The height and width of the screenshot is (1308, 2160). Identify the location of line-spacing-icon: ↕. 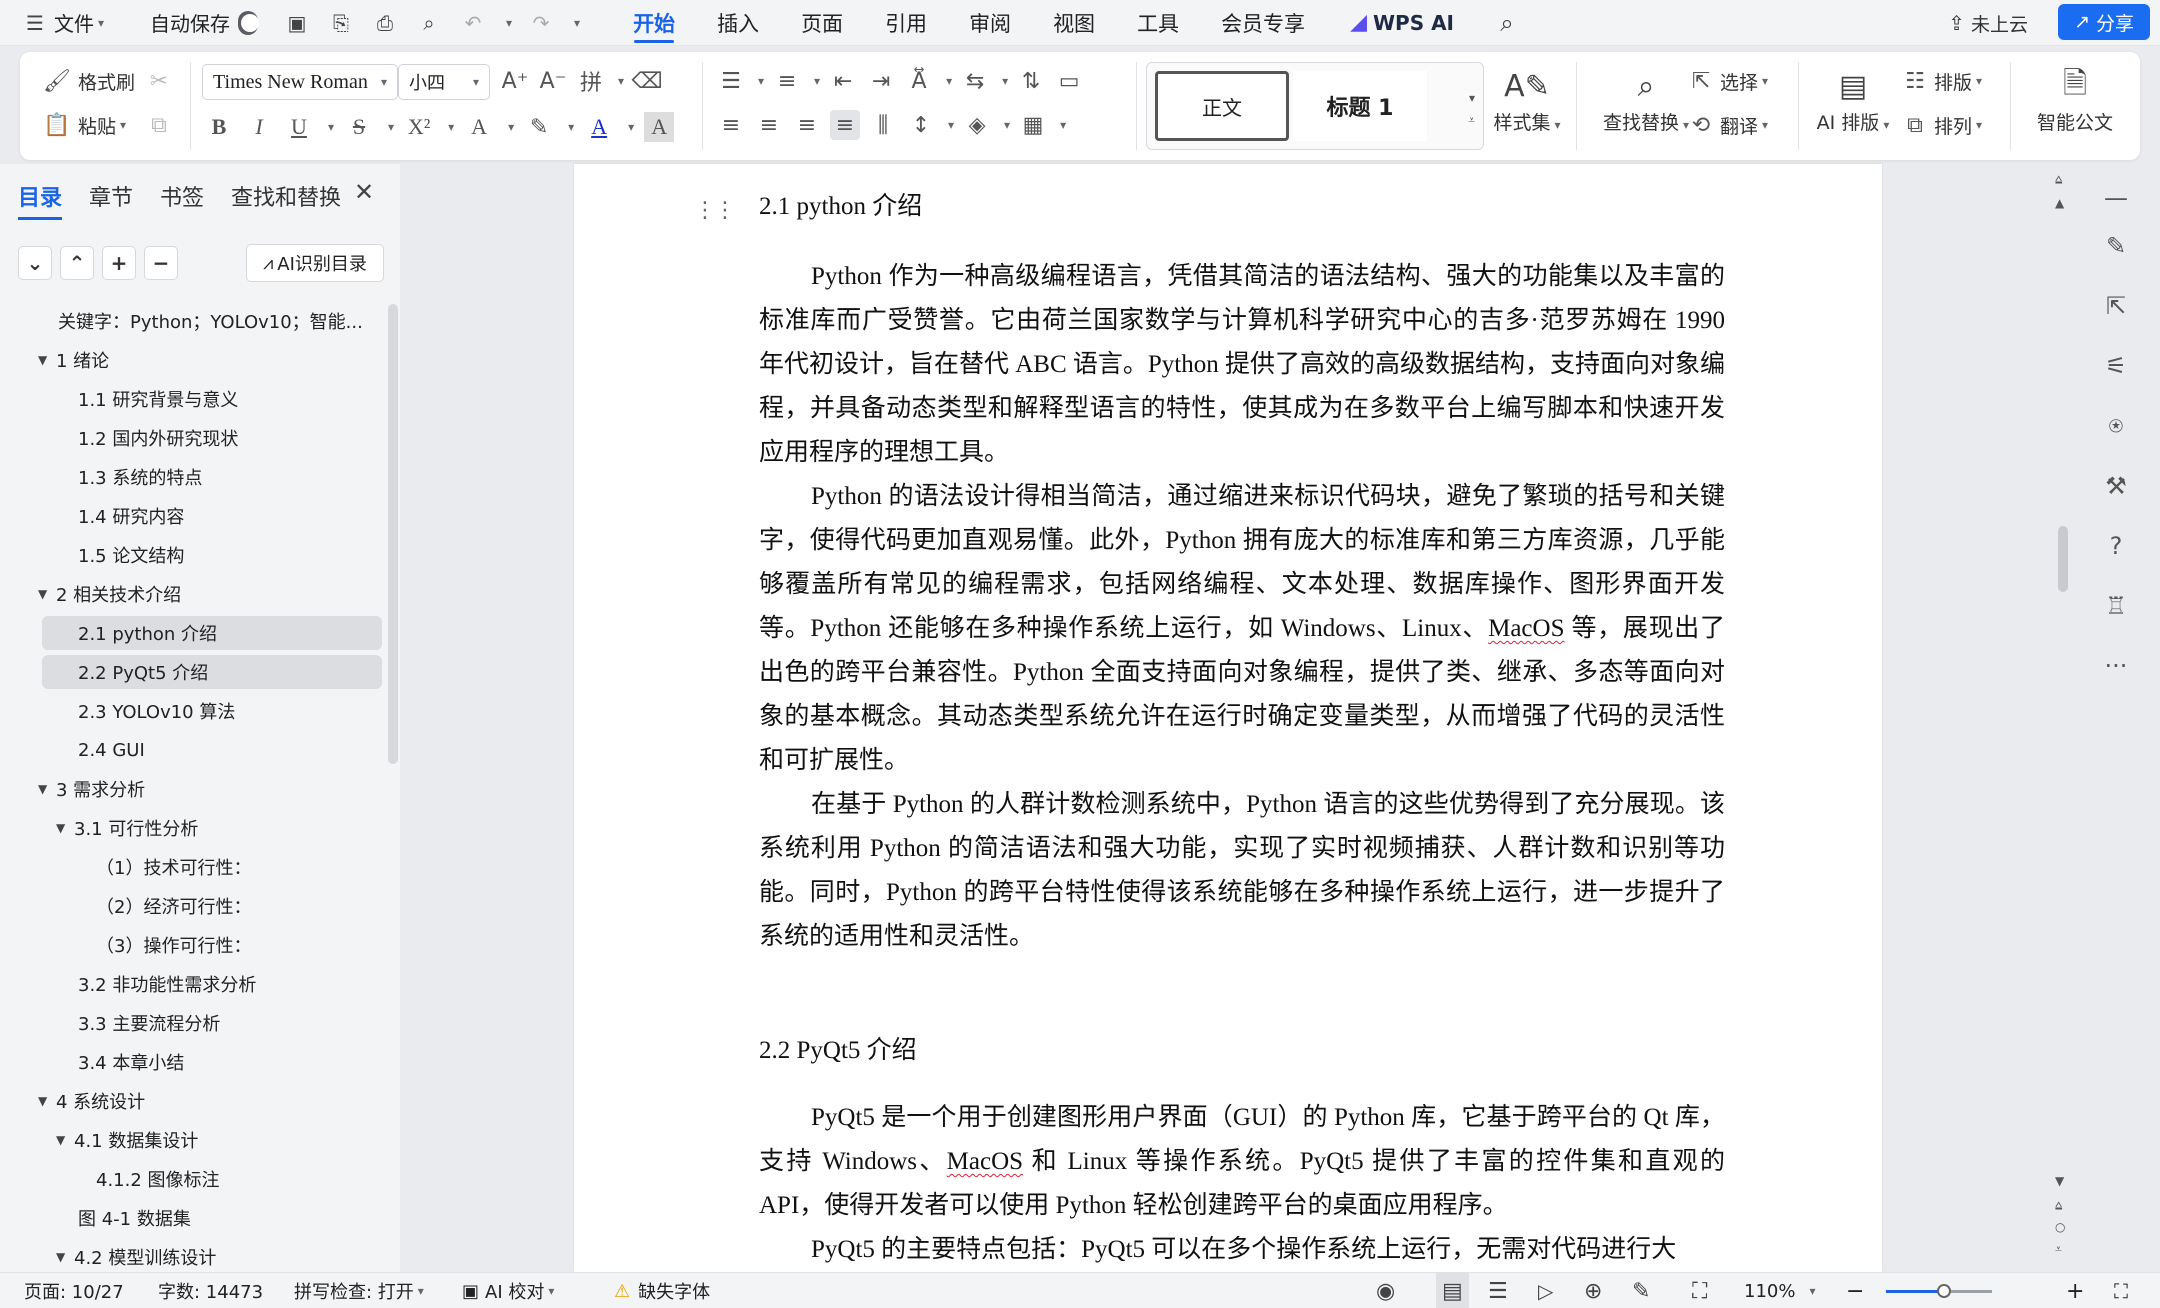
(921, 125).